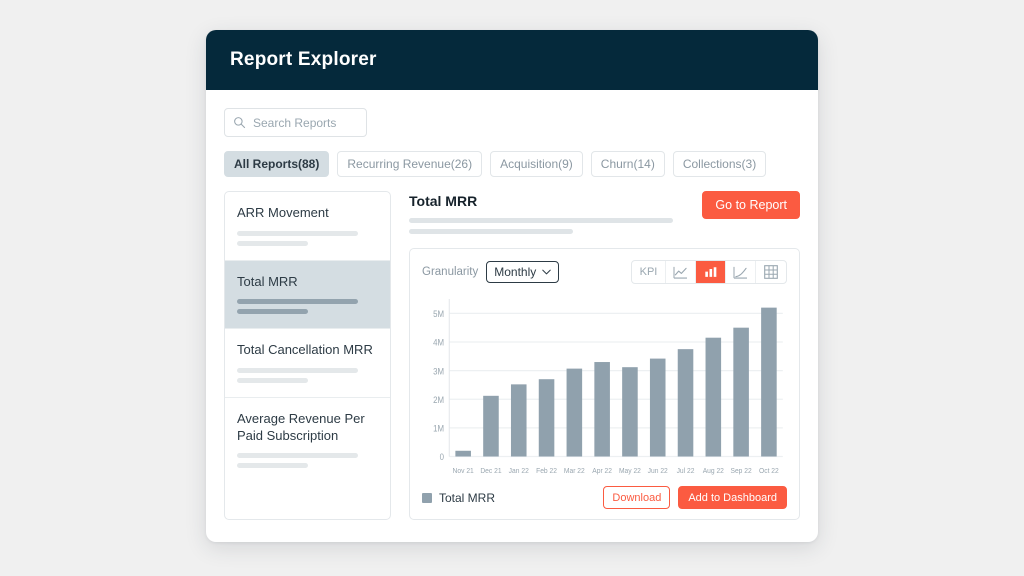  I want to click on list-item: Total Cancellation MRR, so click(307, 363).